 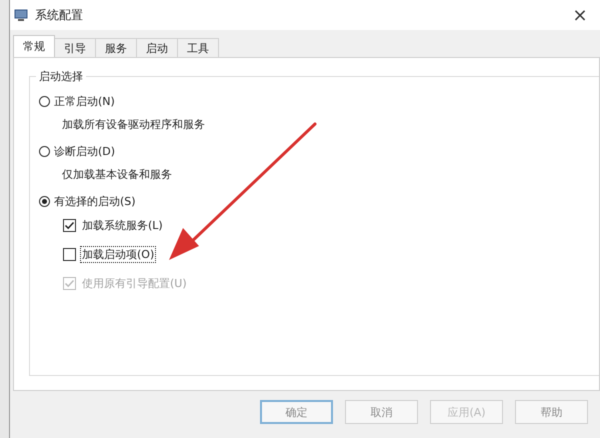 I want to click on option-description: 加载所有设备驱动程序和服务, so click(x=134, y=124).